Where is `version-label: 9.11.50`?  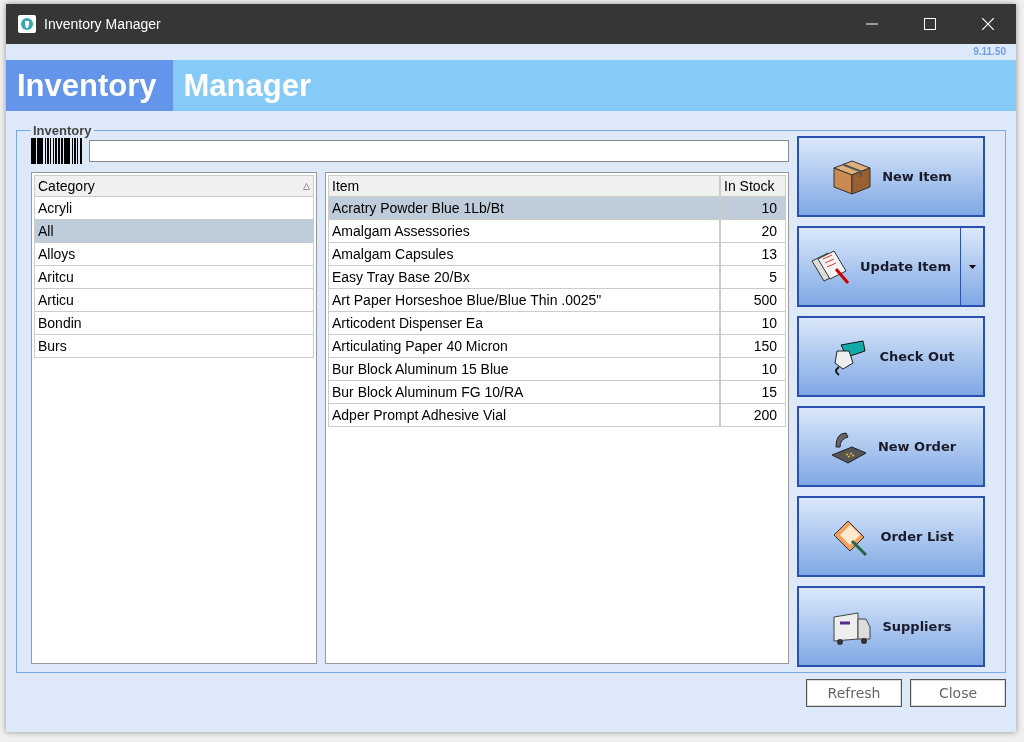 version-label: 9.11.50 is located at coordinates (989, 52).